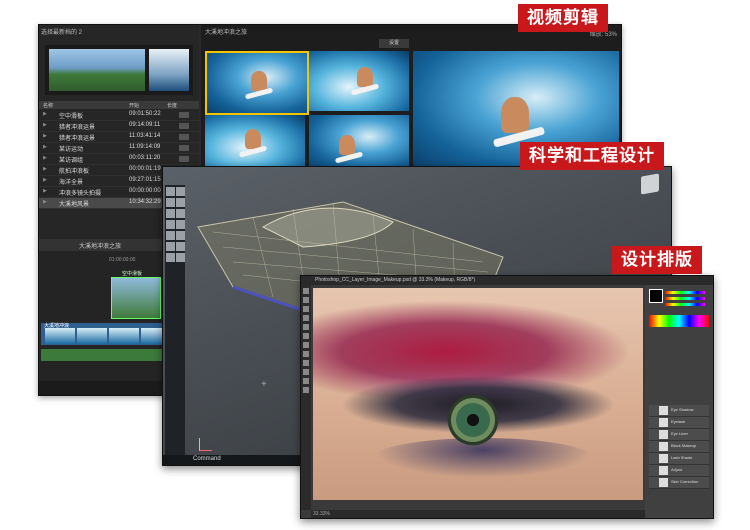 This screenshot has height=530, width=750. I want to click on cursor-crosshair-icon: +, so click(264, 384).